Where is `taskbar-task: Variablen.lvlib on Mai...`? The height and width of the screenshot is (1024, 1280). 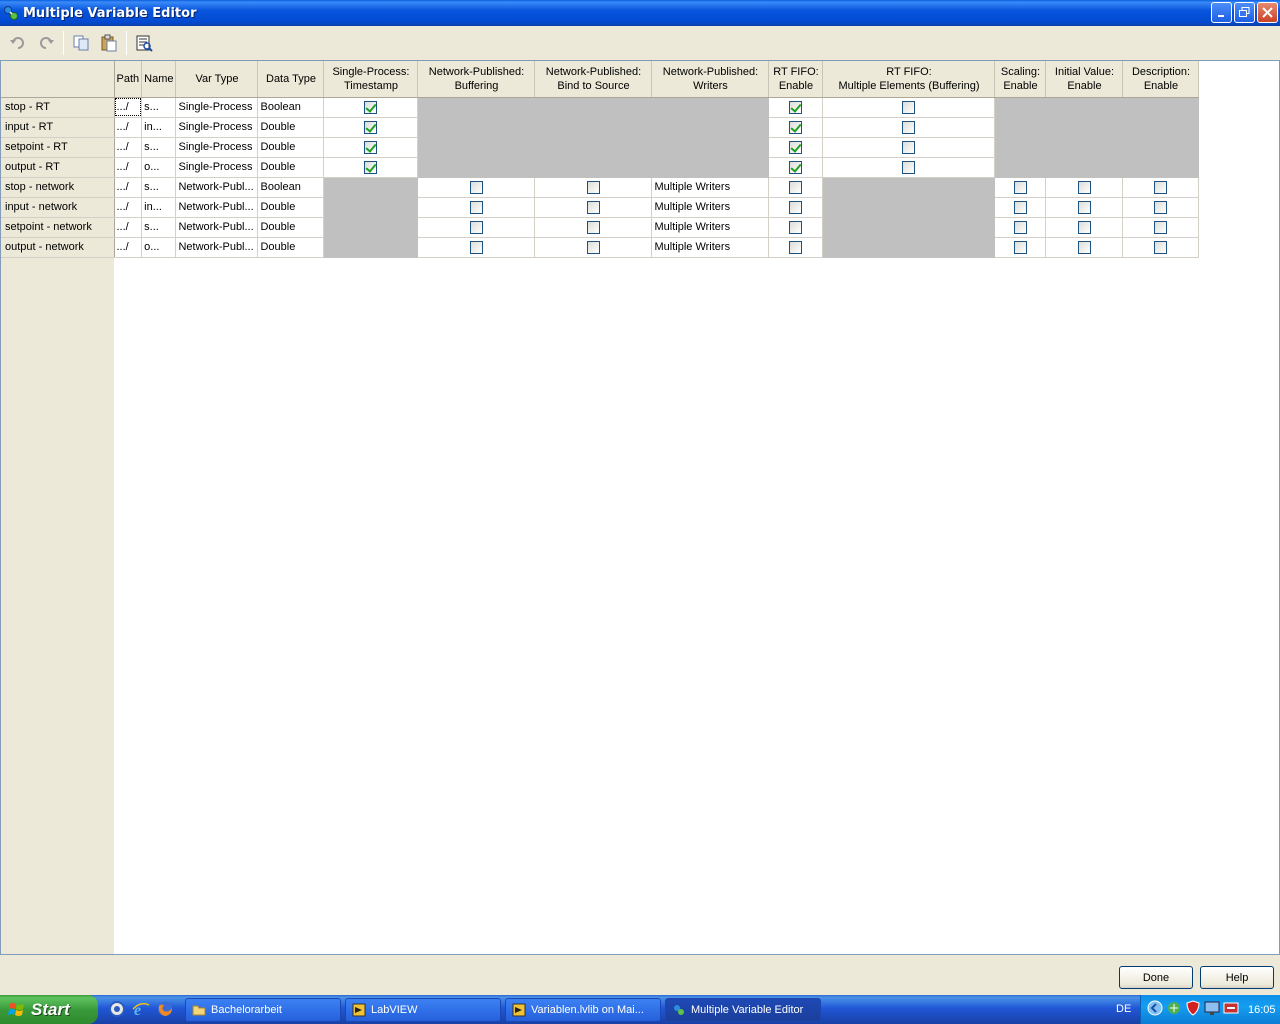 taskbar-task: Variablen.lvlib on Mai... is located at coordinates (583, 1010).